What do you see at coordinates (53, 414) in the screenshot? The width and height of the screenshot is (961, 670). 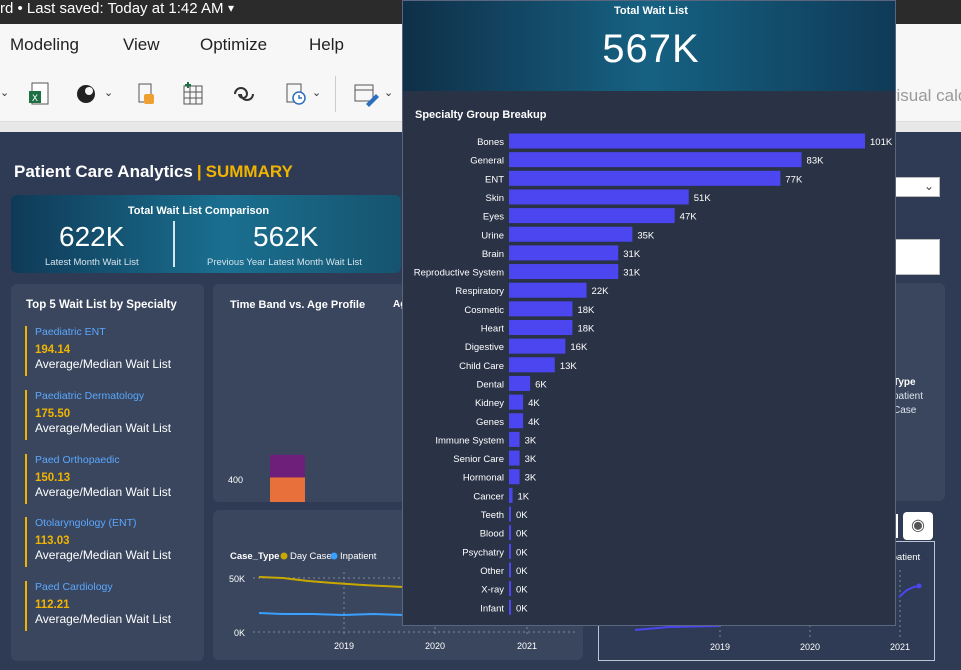 I see `specialty-value: 175.50` at bounding box center [53, 414].